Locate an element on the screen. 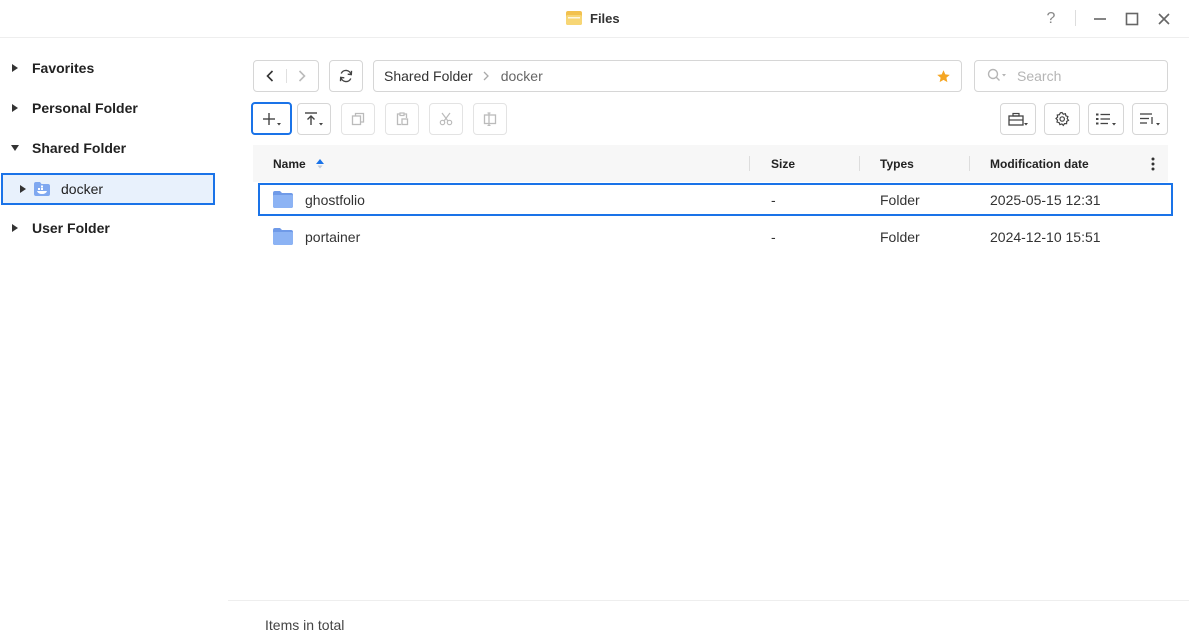 This screenshot has height=642, width=1189. breadcrumb: Shared Folder docker is located at coordinates (667, 76).